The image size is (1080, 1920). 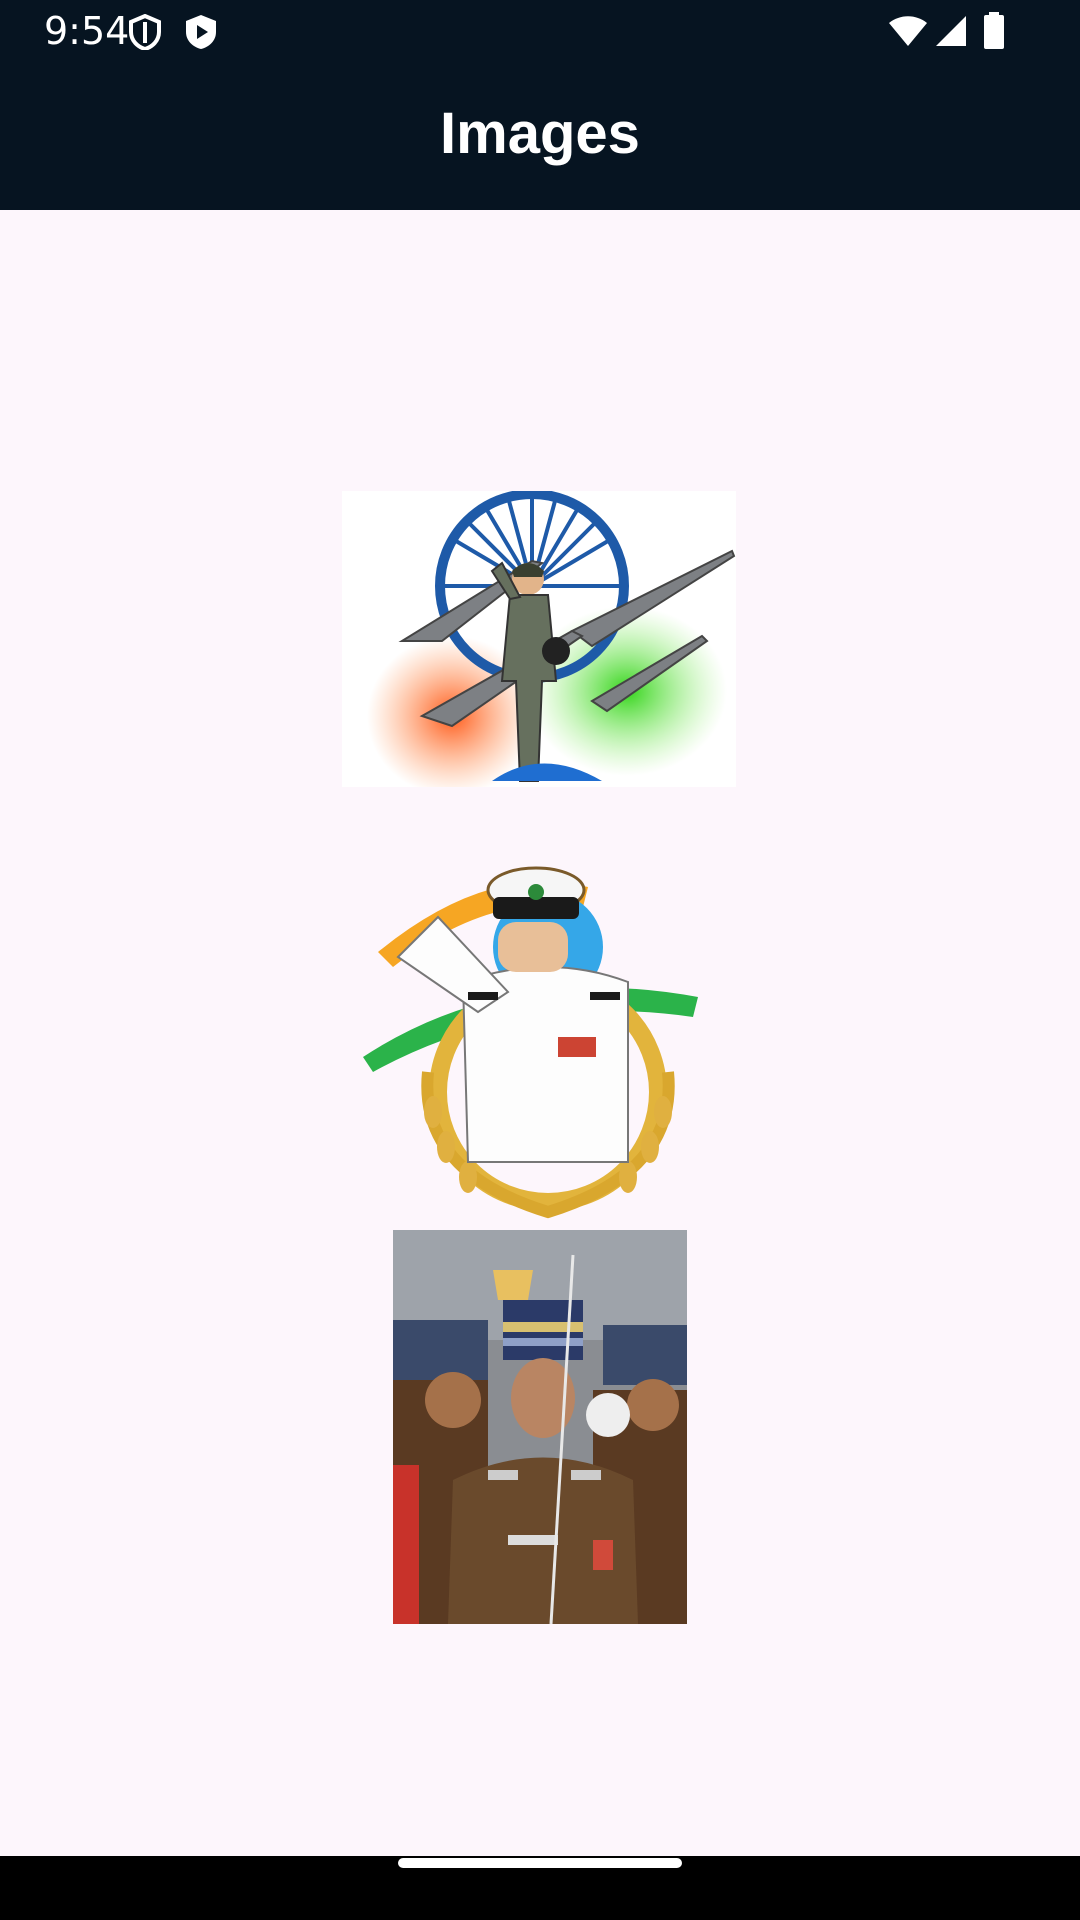 I want to click on army-officer-photo, so click(x=540, y=1427).